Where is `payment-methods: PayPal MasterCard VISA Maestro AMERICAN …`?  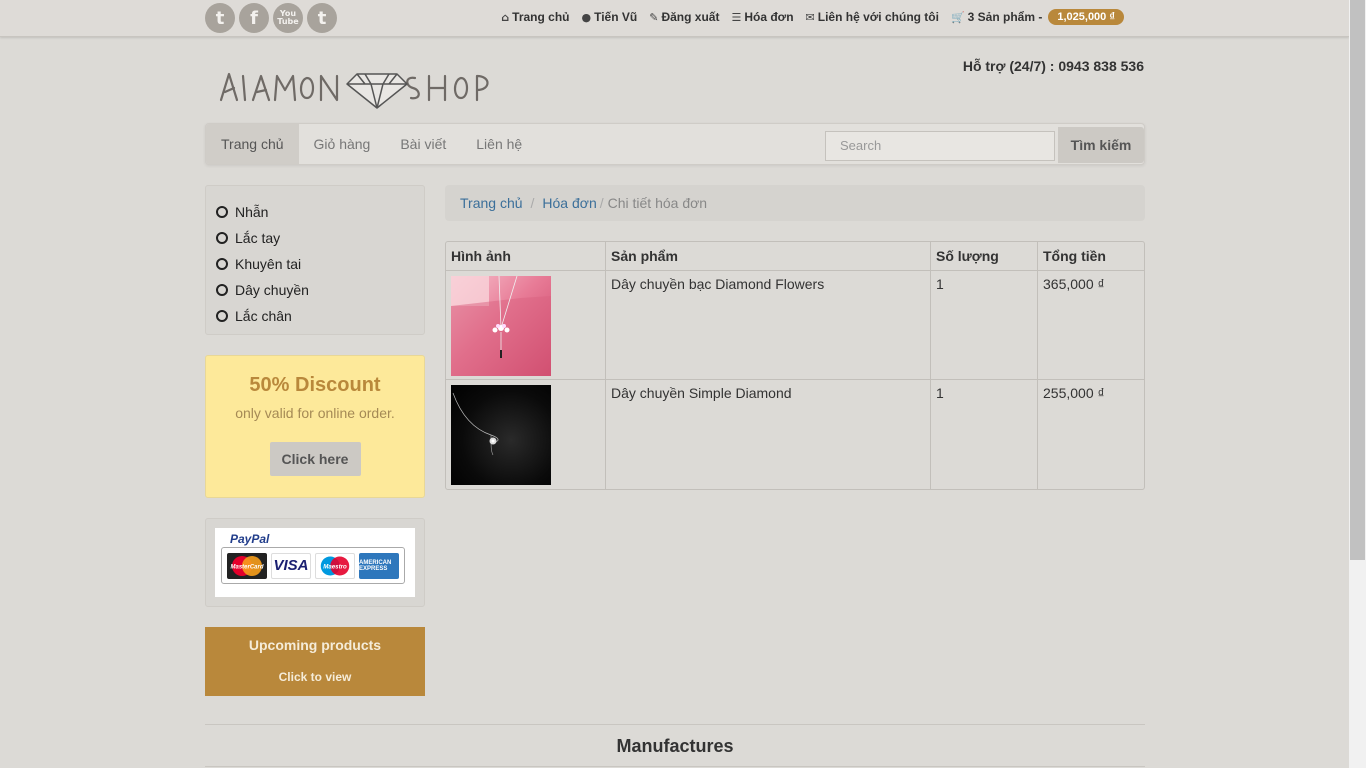
payment-methods: PayPal MasterCard VISA Maestro AMERICAN … is located at coordinates (315, 562).